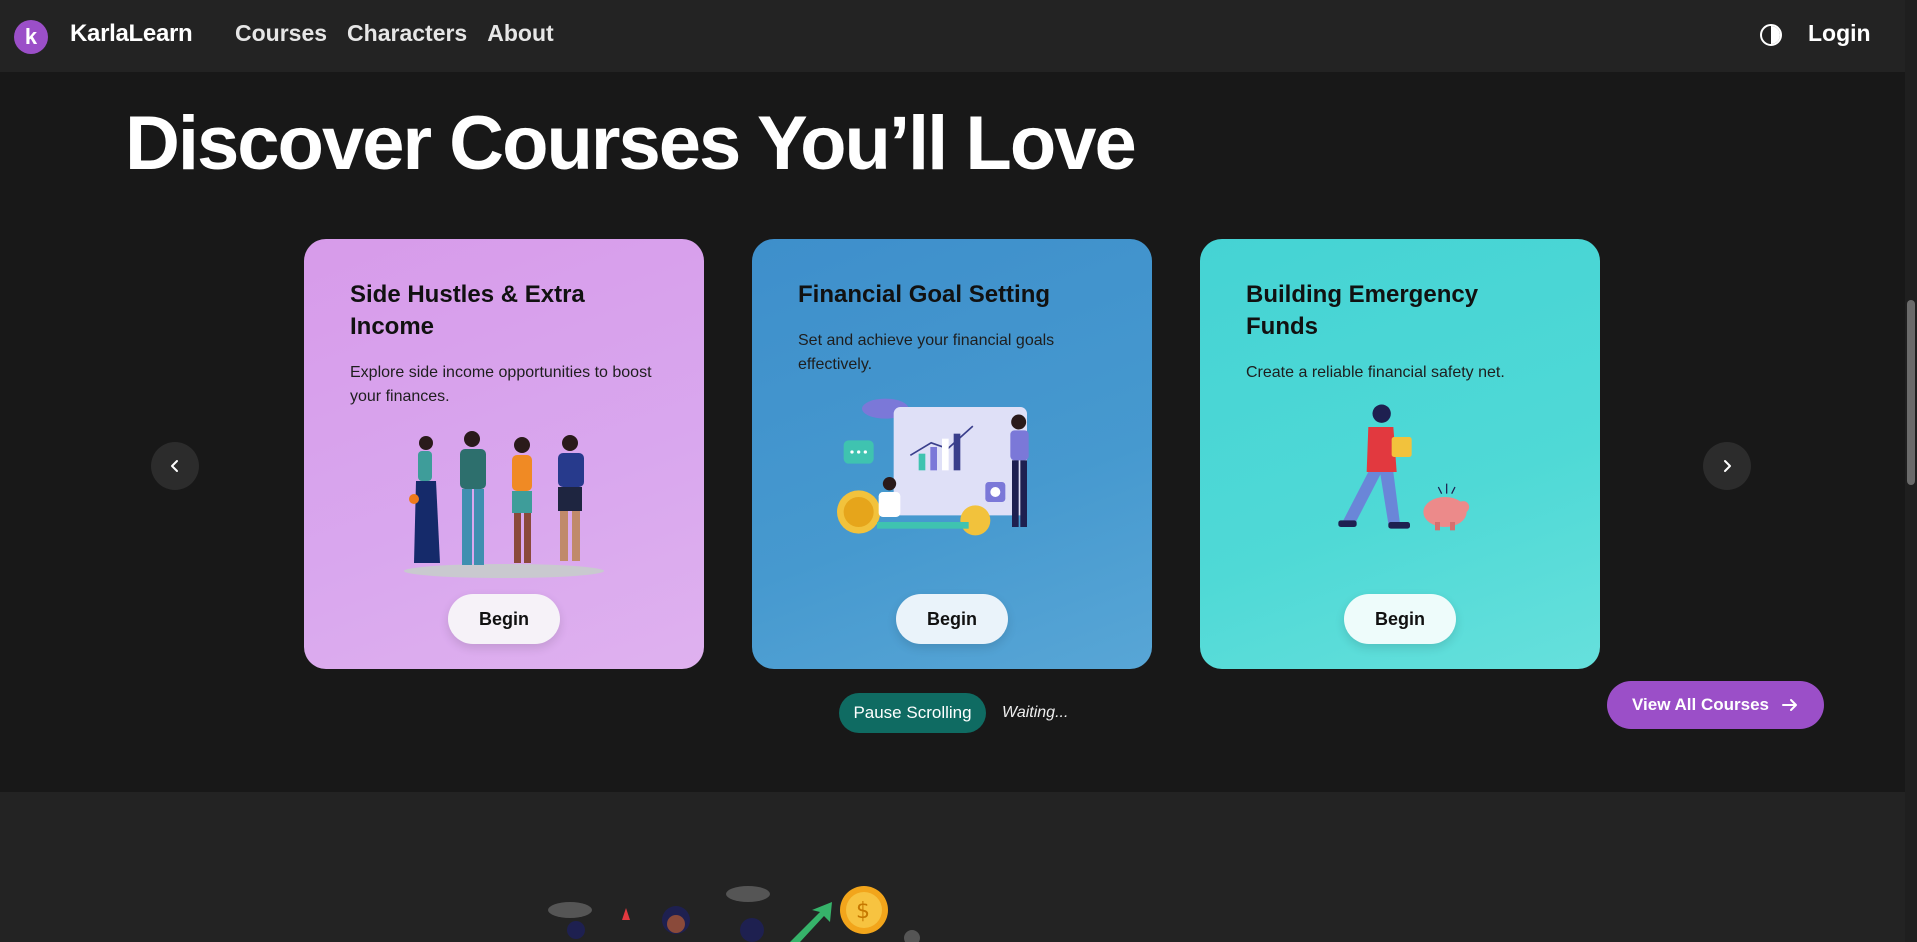 The image size is (1917, 942). I want to click on chevron-left-icon, so click(174, 466).